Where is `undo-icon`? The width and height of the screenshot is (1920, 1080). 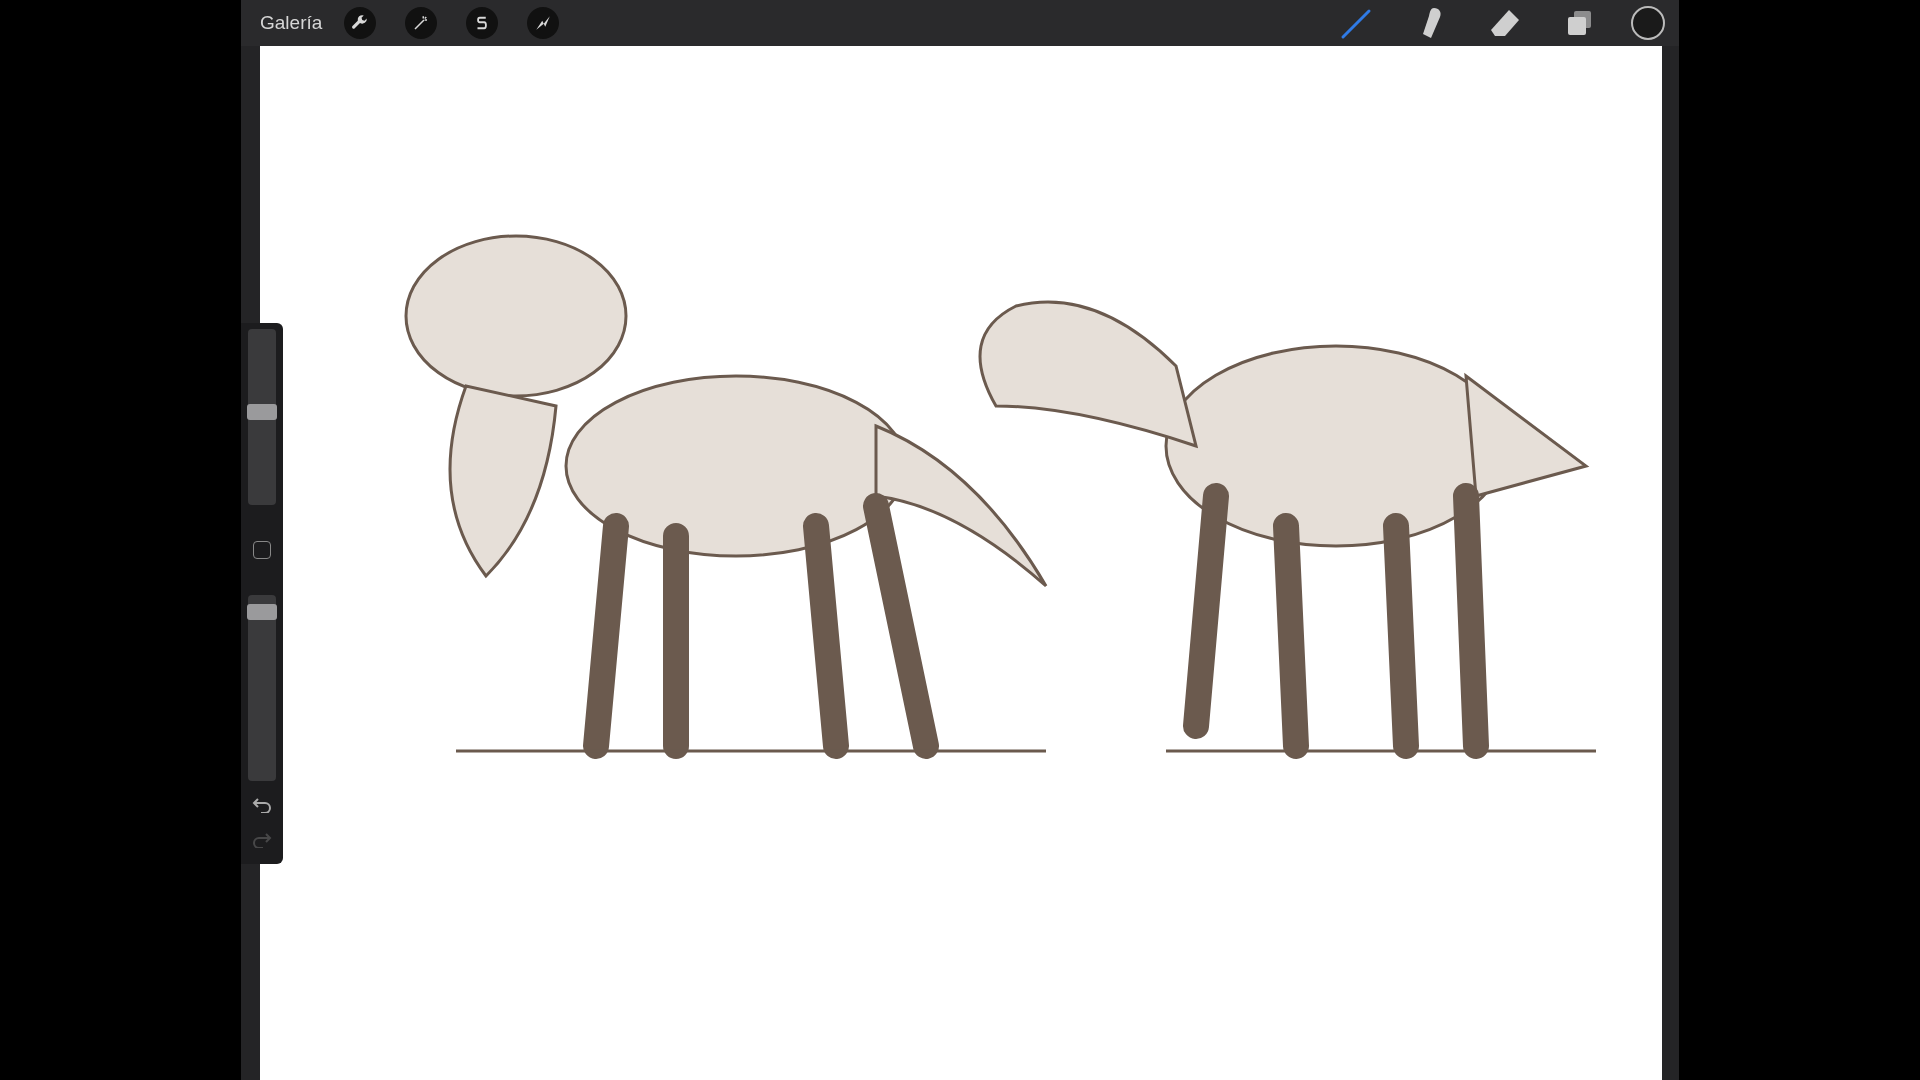
undo-icon is located at coordinates (262, 805).